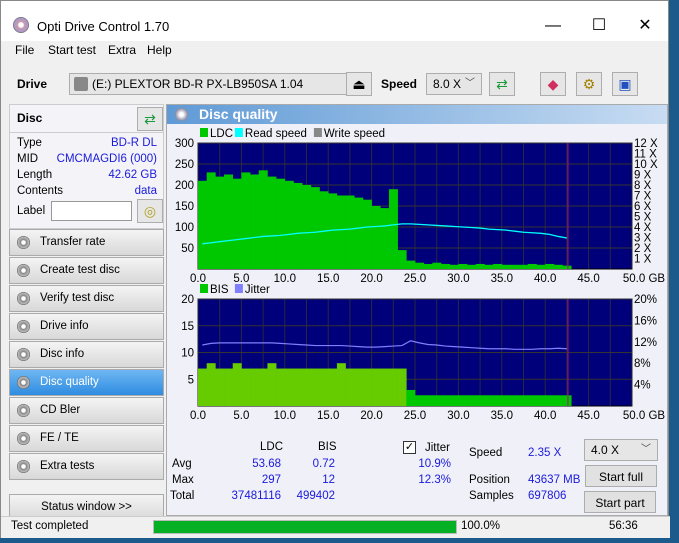 This screenshot has height=543, width=679. What do you see at coordinates (371, 279) in the screenshot?
I see `x-tick-label: 20.0` at bounding box center [371, 279].